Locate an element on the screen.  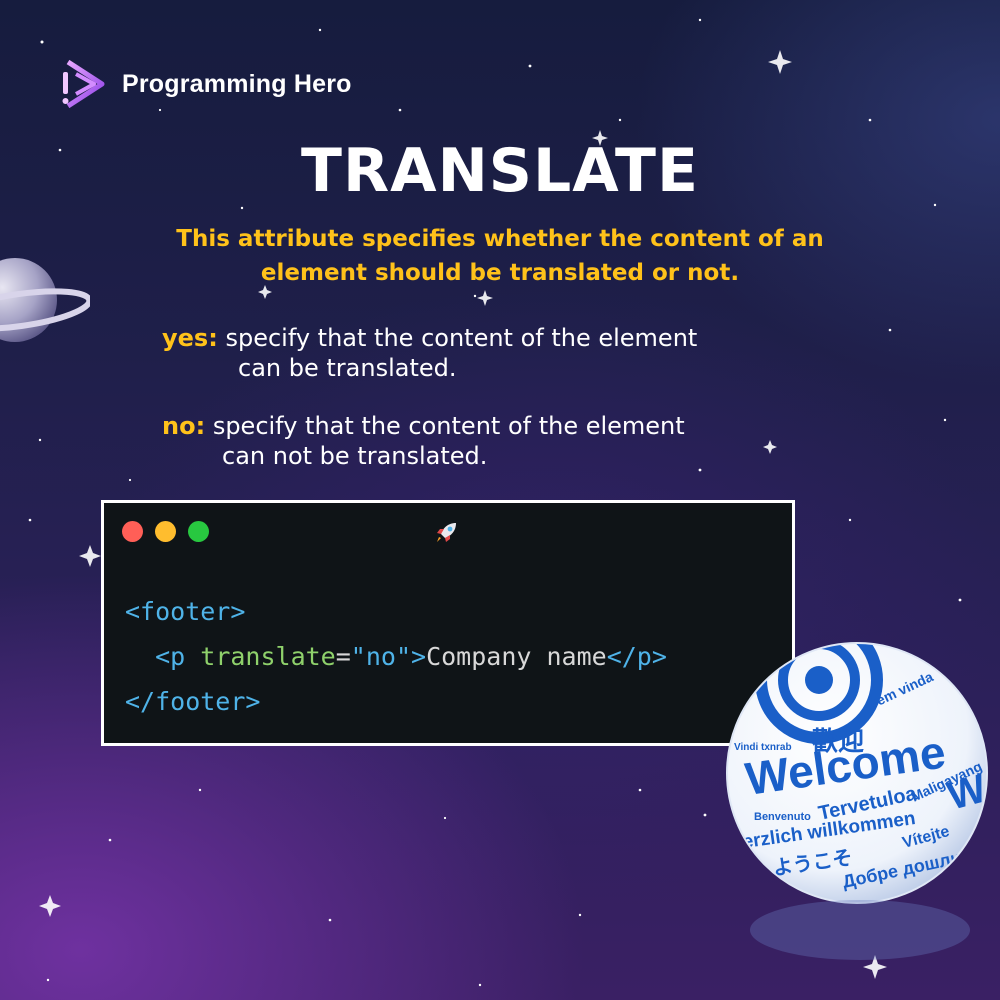
maximize-dot is located at coordinates (198, 531).